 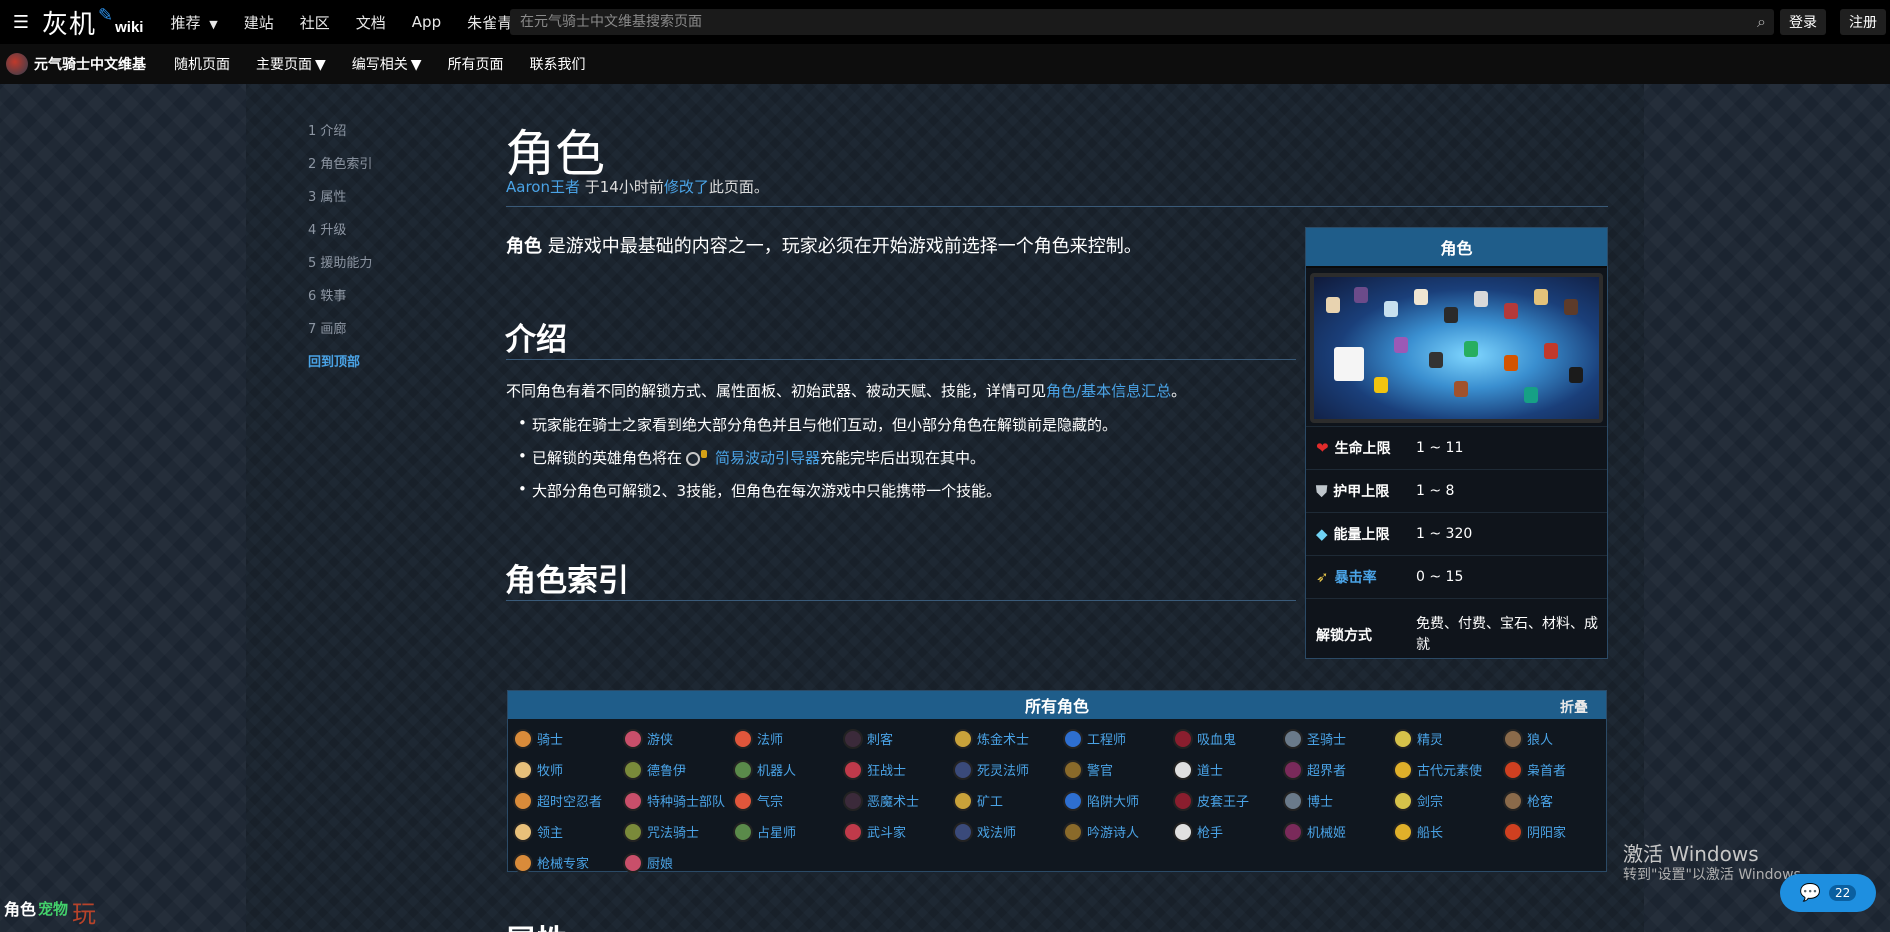 I want to click on nav-editing-label: 编写相关, so click(x=379, y=65).